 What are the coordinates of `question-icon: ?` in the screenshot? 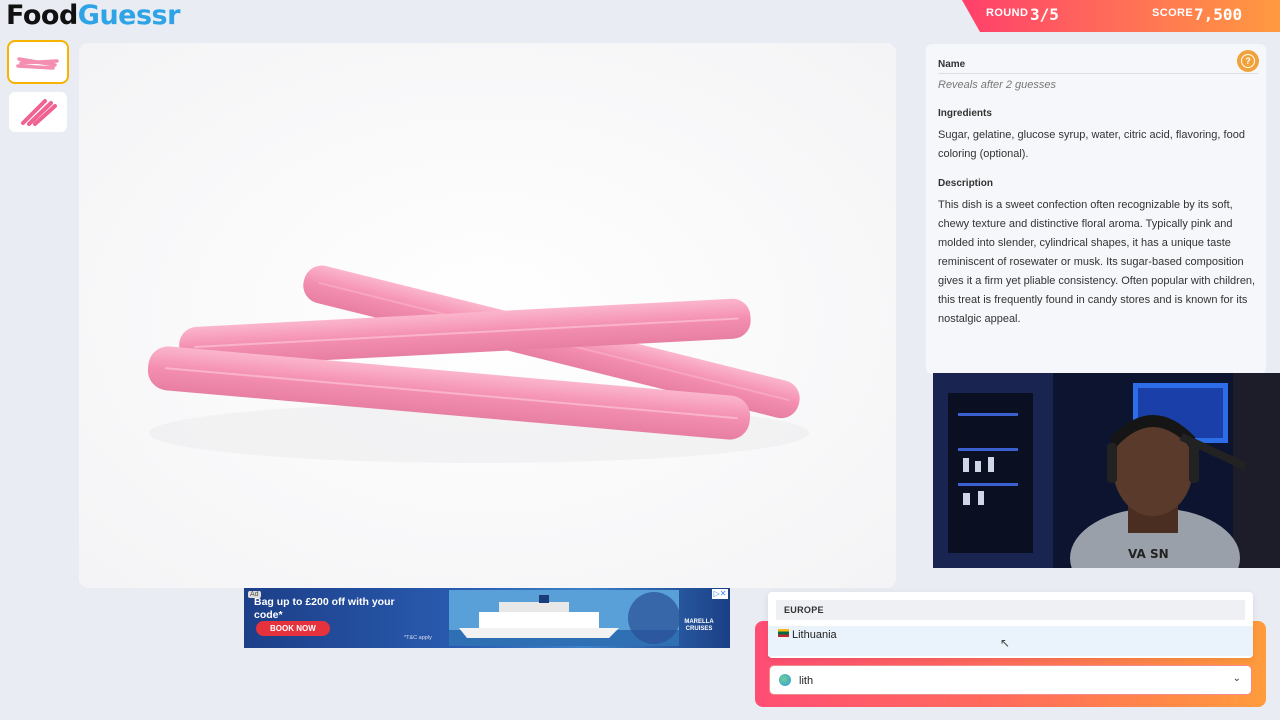 It's located at (1248, 61).